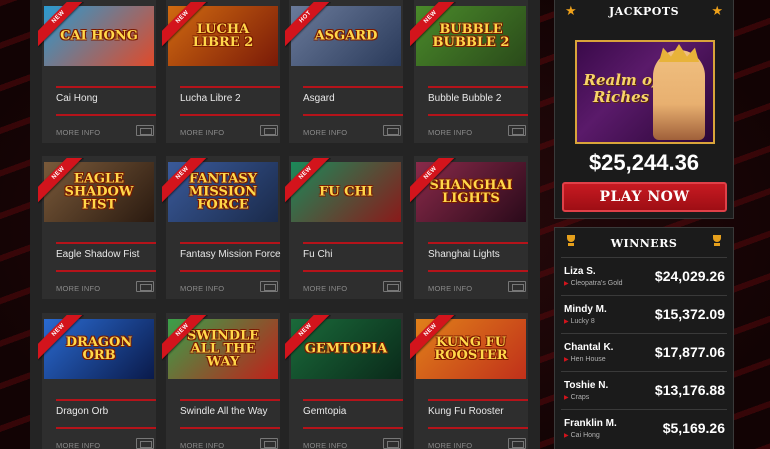 The image size is (770, 449). What do you see at coordinates (644, 197) in the screenshot?
I see `play-now-button: PLAY NOW` at bounding box center [644, 197].